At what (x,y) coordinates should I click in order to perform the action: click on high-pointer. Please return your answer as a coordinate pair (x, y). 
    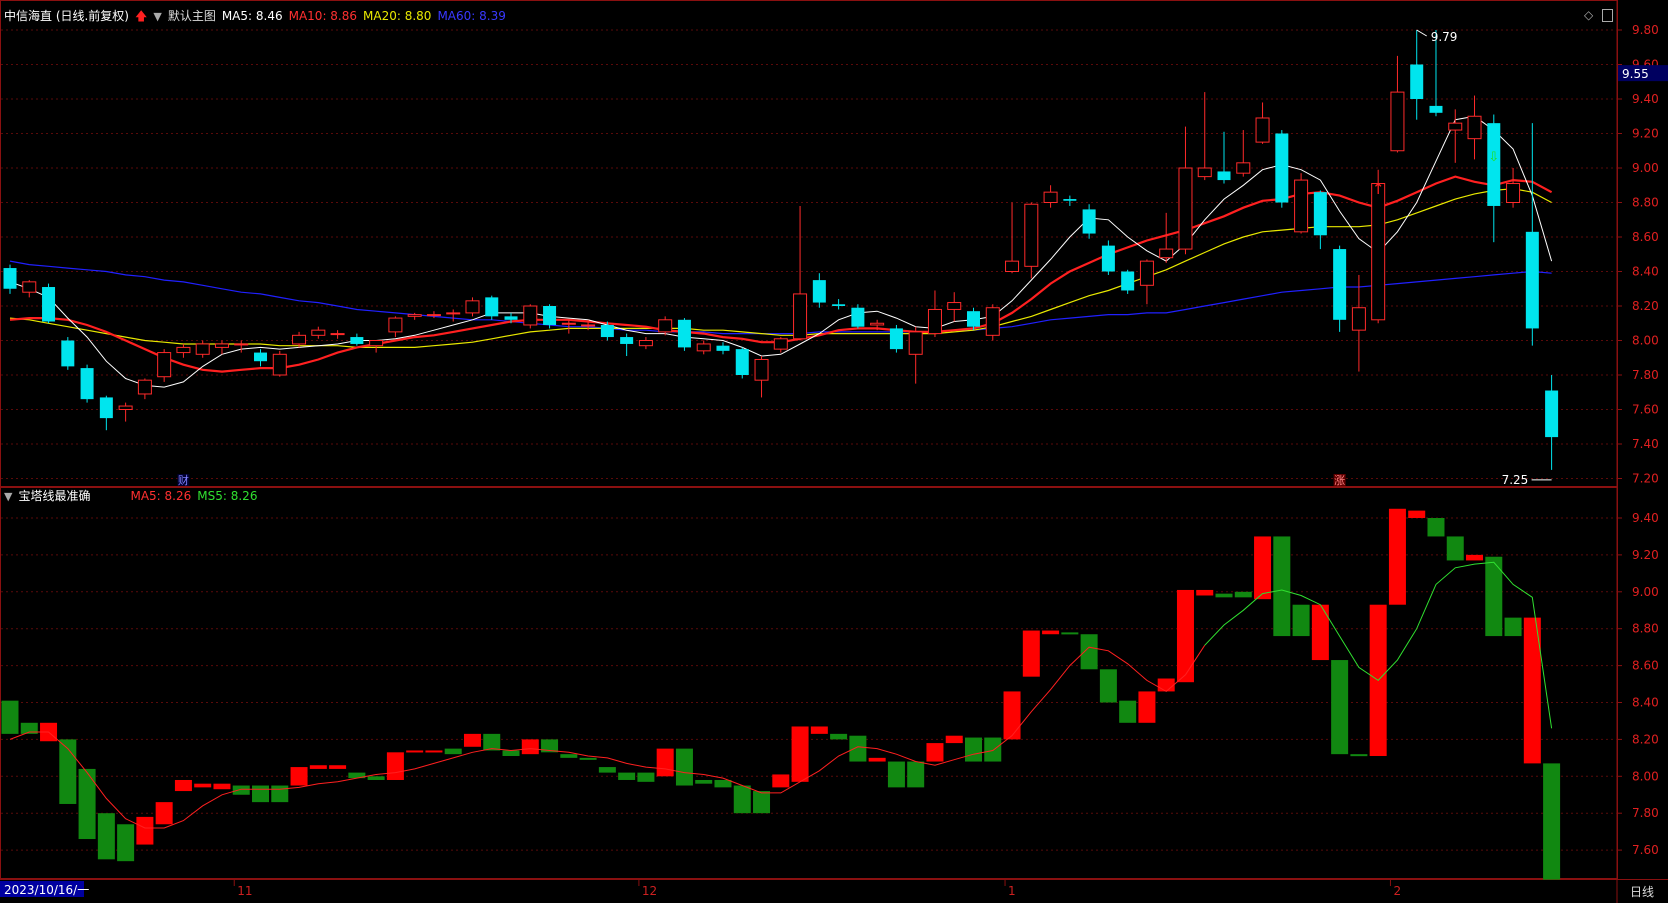
    Looking at the image, I should click on (1421, 33).